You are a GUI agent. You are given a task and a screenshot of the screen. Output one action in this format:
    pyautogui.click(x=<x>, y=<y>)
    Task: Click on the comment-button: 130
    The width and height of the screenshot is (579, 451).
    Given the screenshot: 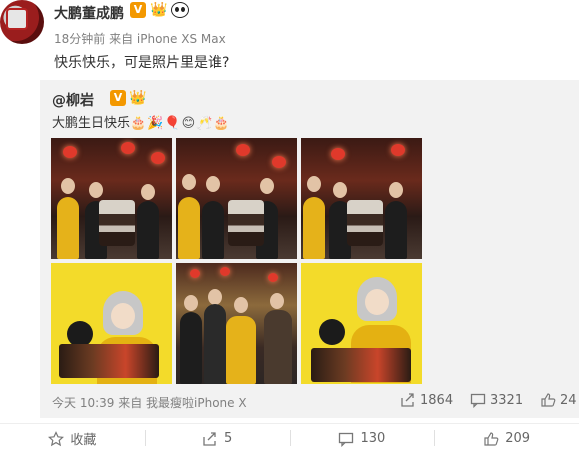 What is the action you would take?
    pyautogui.click(x=362, y=438)
    